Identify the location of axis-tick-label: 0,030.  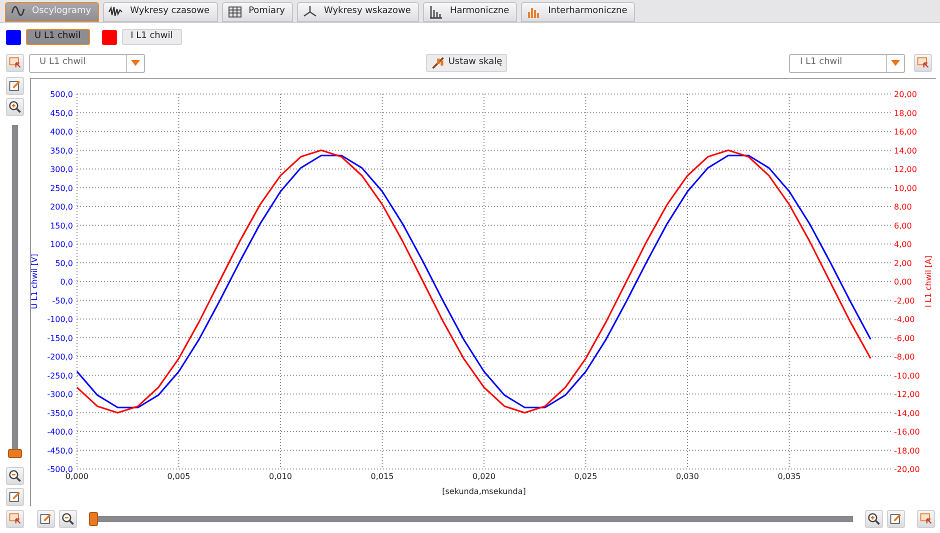
(687, 476).